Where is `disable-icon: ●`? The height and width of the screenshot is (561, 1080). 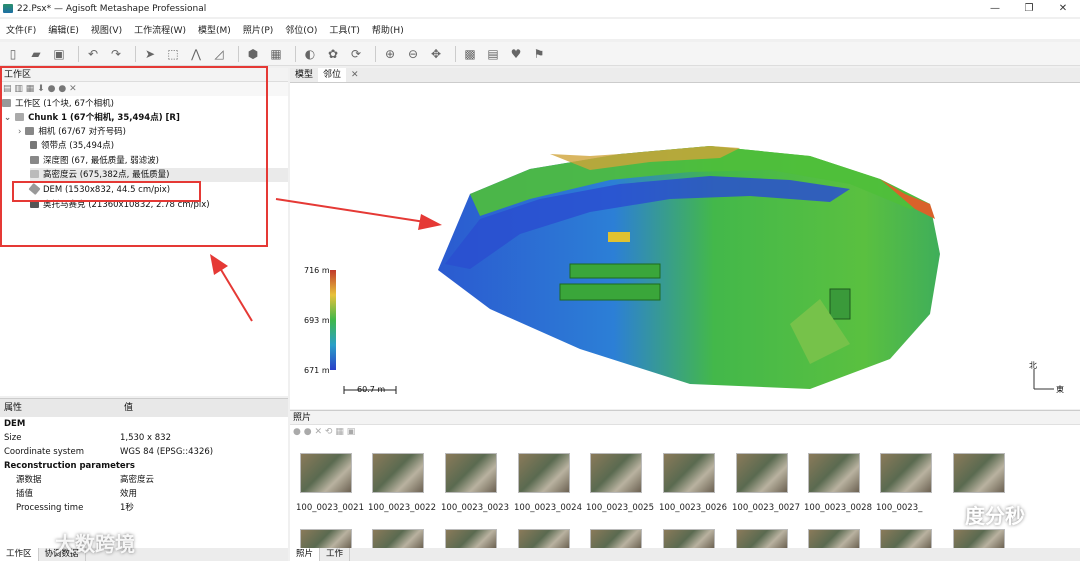 disable-icon: ● is located at coordinates (308, 432).